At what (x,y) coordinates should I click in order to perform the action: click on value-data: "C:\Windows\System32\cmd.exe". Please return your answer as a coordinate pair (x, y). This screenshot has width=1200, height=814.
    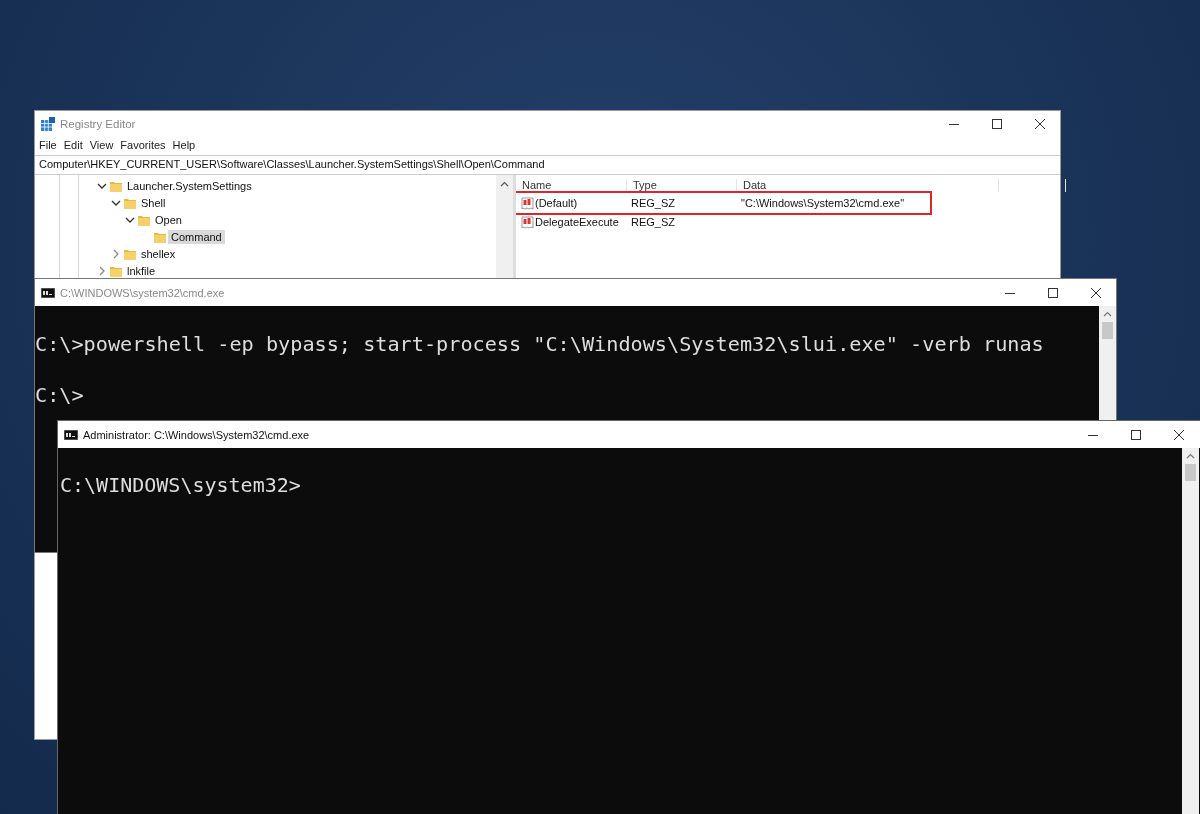
    Looking at the image, I should click on (823, 203).